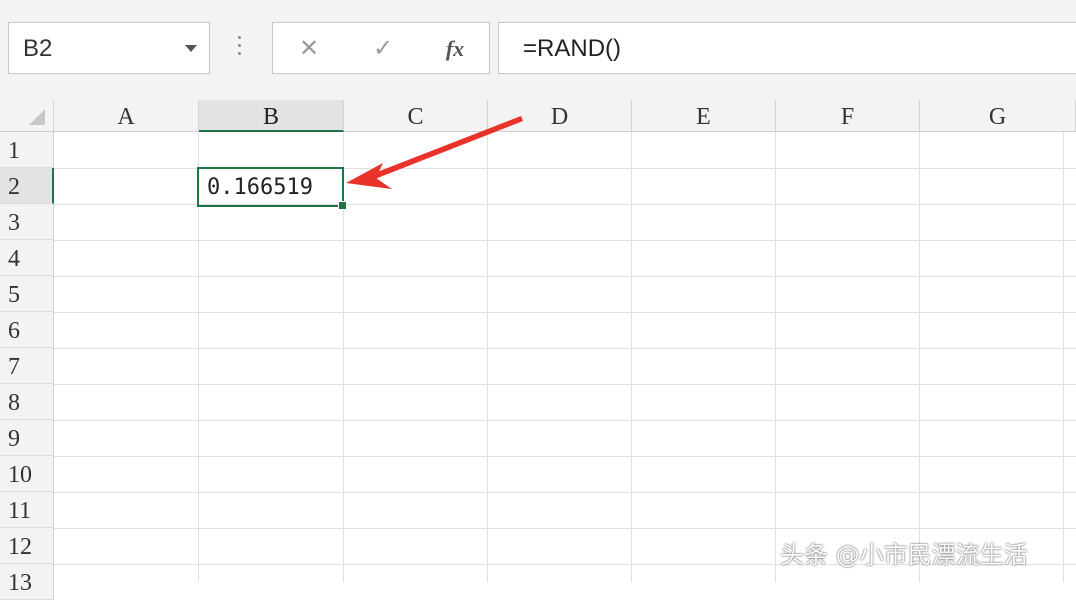  What do you see at coordinates (27, 294) in the screenshot?
I see `row-header-5: 5` at bounding box center [27, 294].